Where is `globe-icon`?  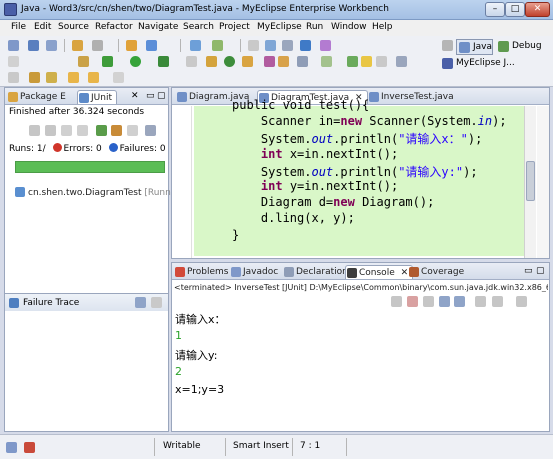
globe-icon is located at coordinates (305, 45).